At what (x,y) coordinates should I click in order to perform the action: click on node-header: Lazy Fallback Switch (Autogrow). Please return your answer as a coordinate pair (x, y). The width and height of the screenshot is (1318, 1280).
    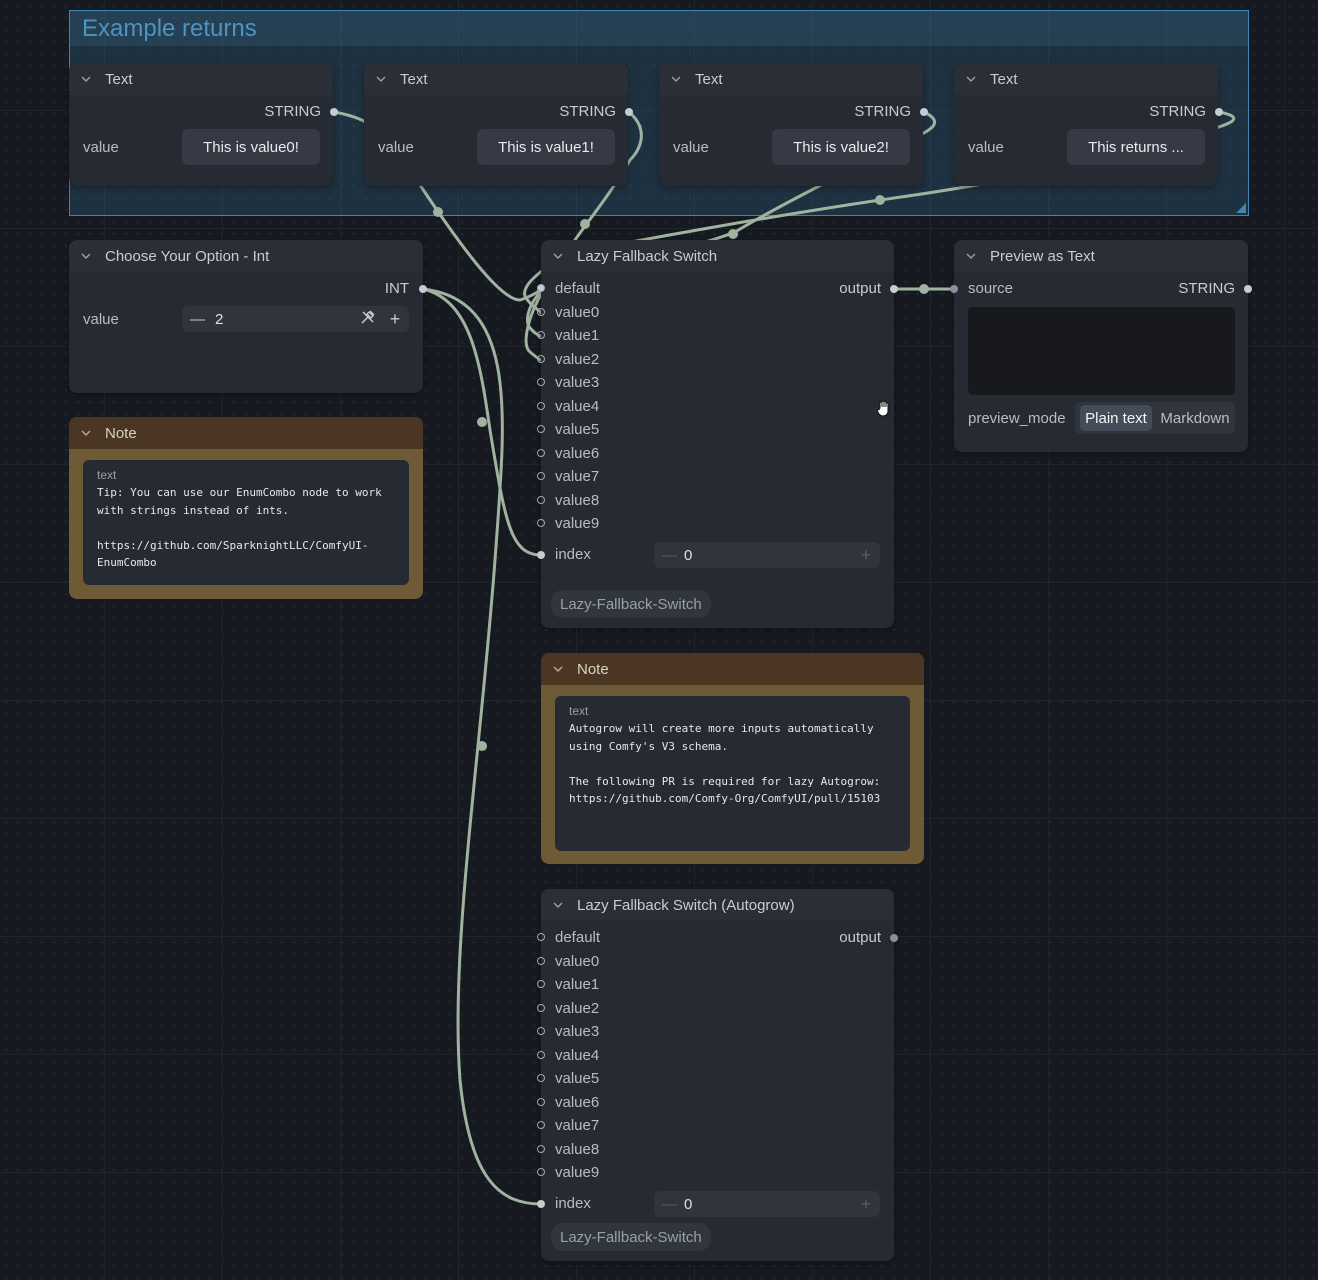
    Looking at the image, I should click on (717, 905).